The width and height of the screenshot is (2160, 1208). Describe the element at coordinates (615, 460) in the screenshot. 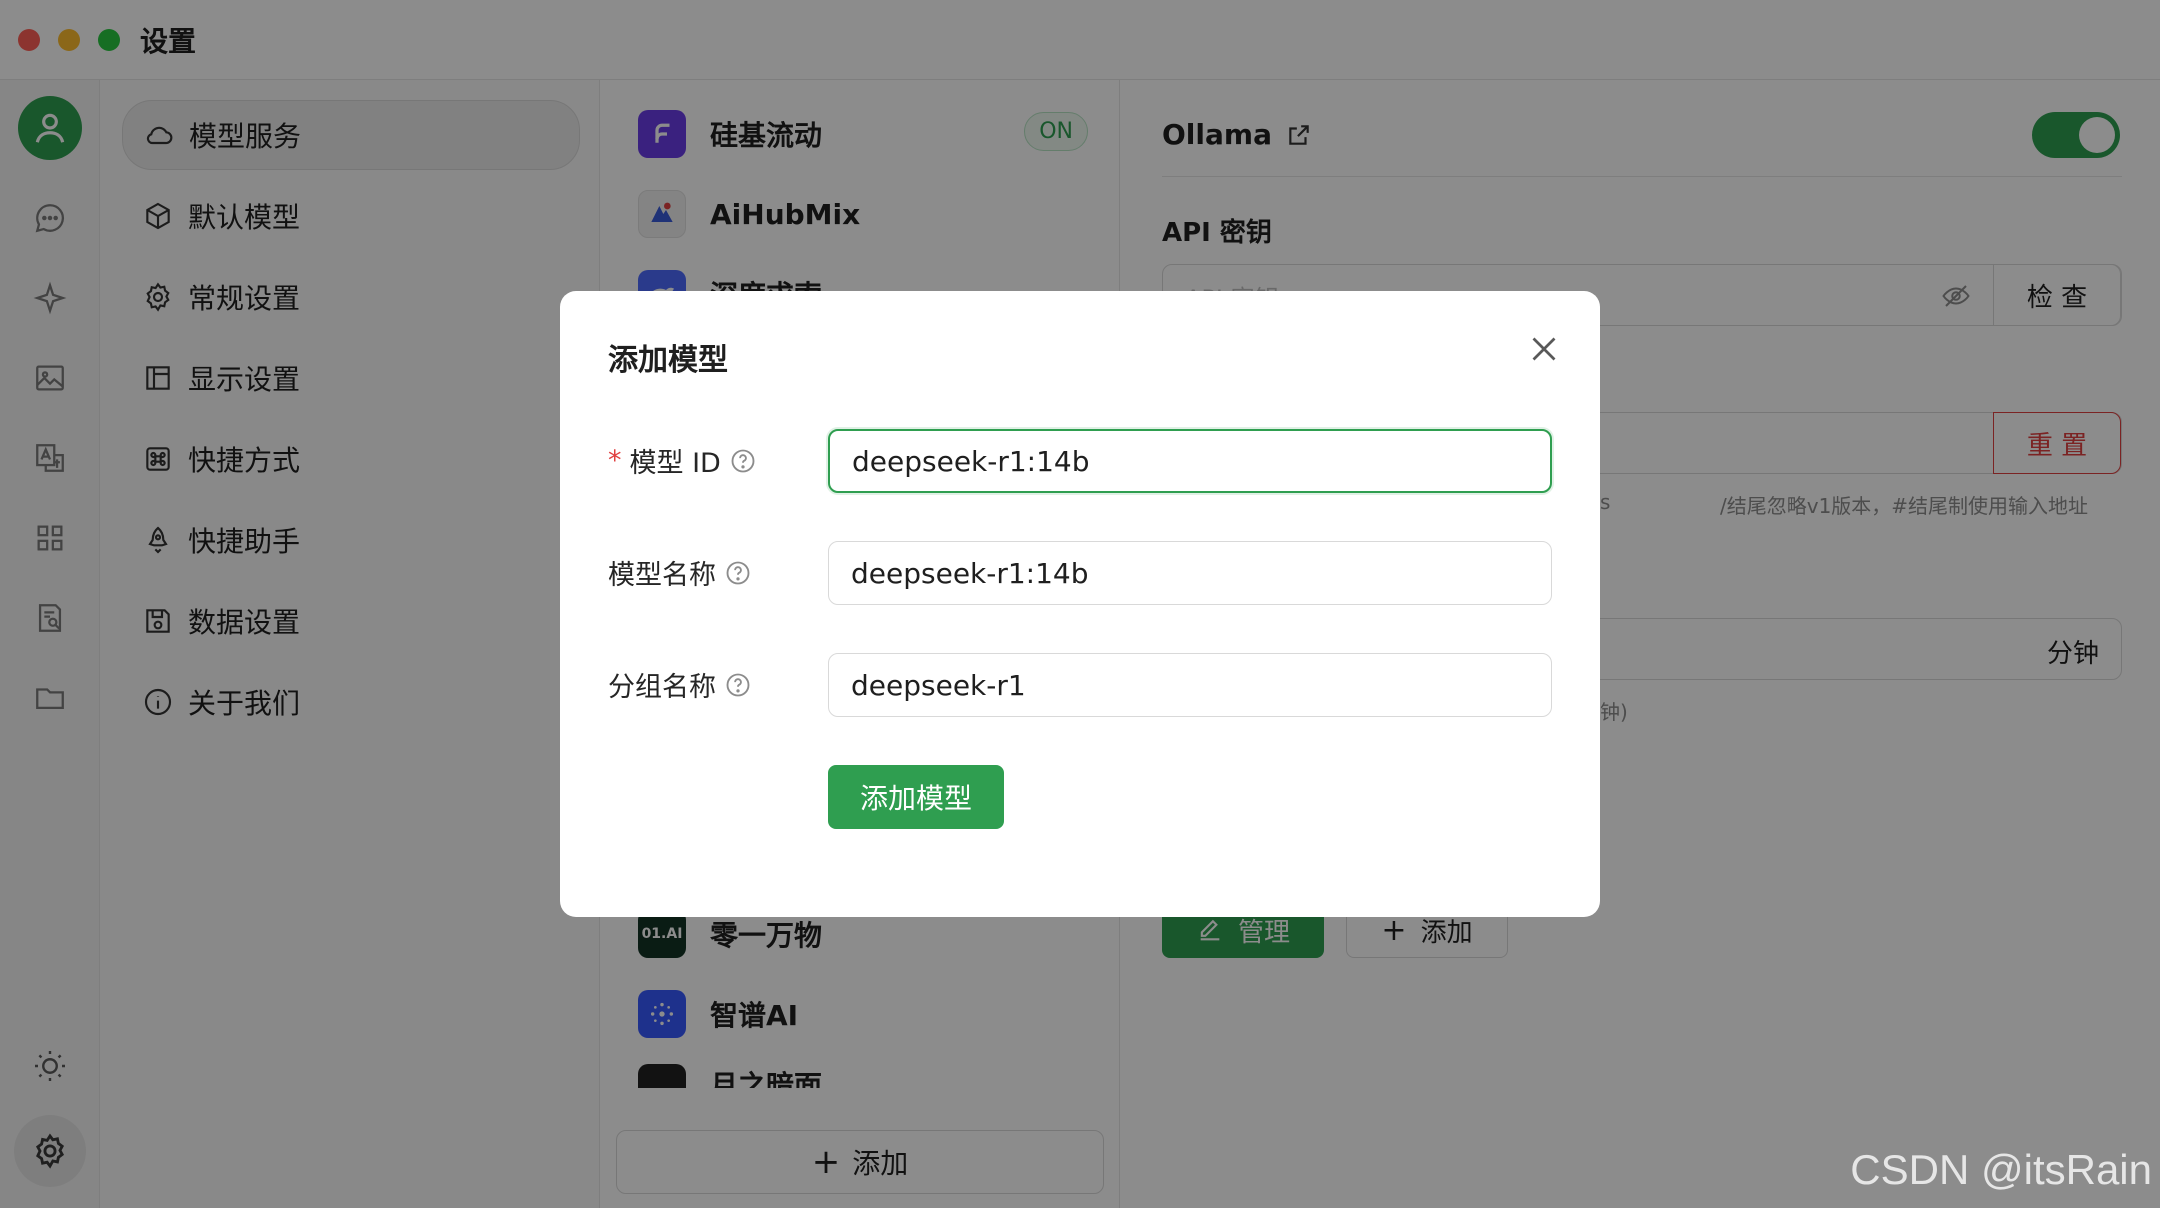

I see `required-mark: *` at that location.